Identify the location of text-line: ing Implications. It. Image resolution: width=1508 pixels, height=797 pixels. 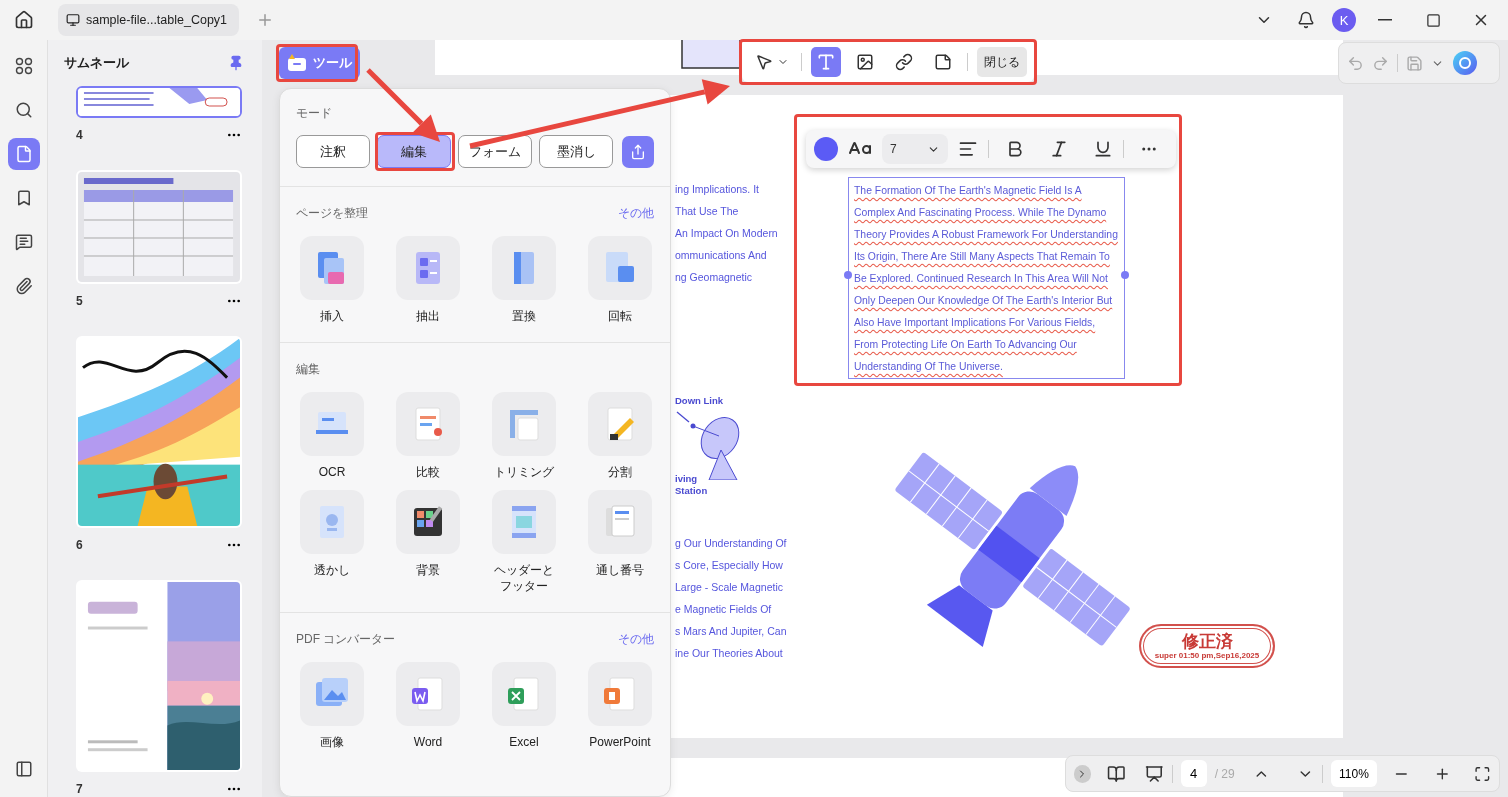
(718, 189).